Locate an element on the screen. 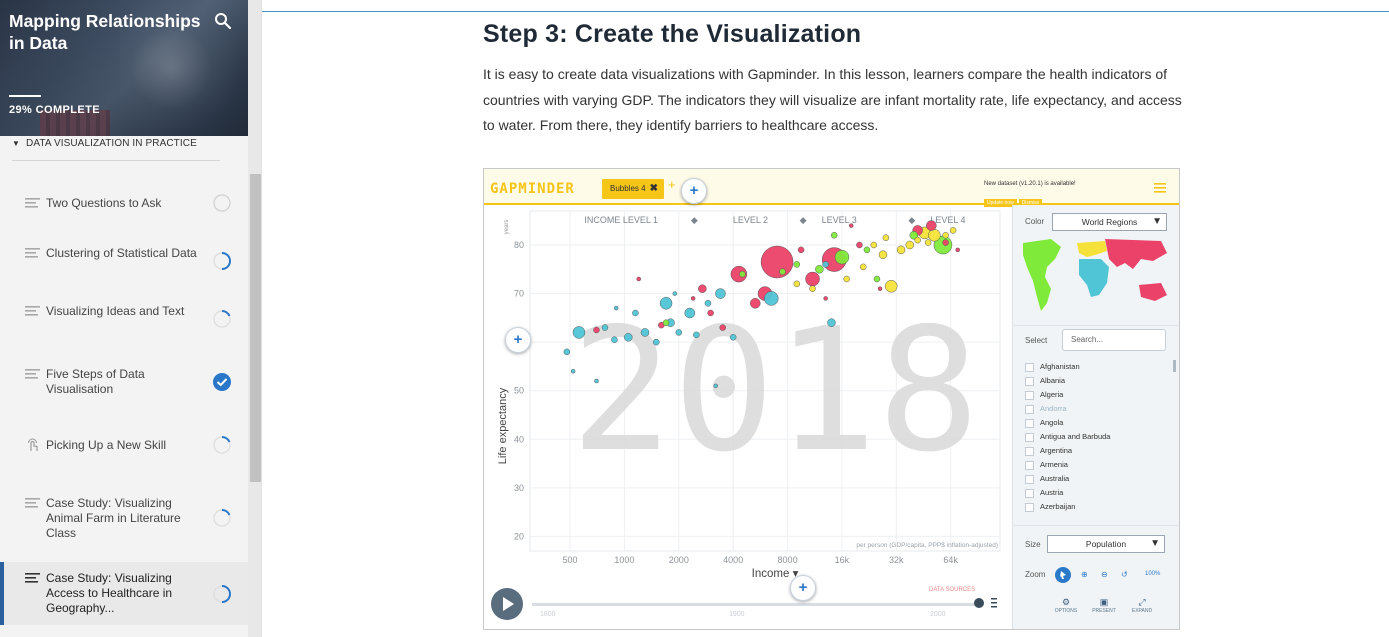 Image resolution: width=1389 pixels, height=637 pixels. sidebar-lesson-item: Visualizing Ideas and Text is located at coordinates (124, 319).